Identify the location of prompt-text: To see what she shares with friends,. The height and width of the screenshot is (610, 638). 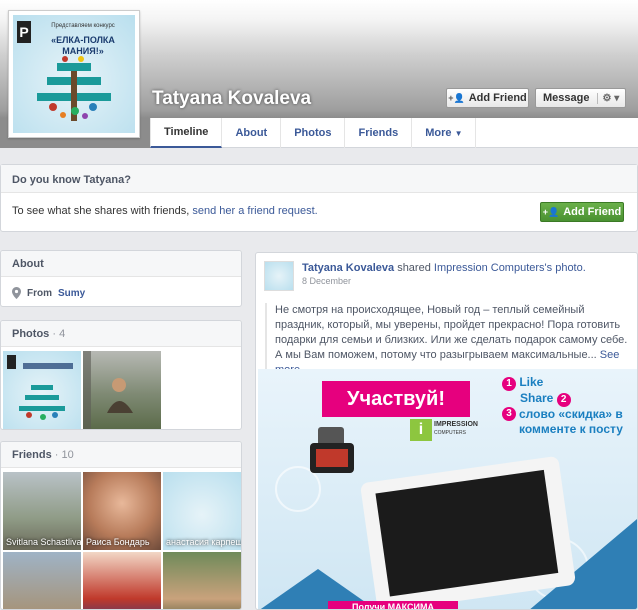
(101, 211).